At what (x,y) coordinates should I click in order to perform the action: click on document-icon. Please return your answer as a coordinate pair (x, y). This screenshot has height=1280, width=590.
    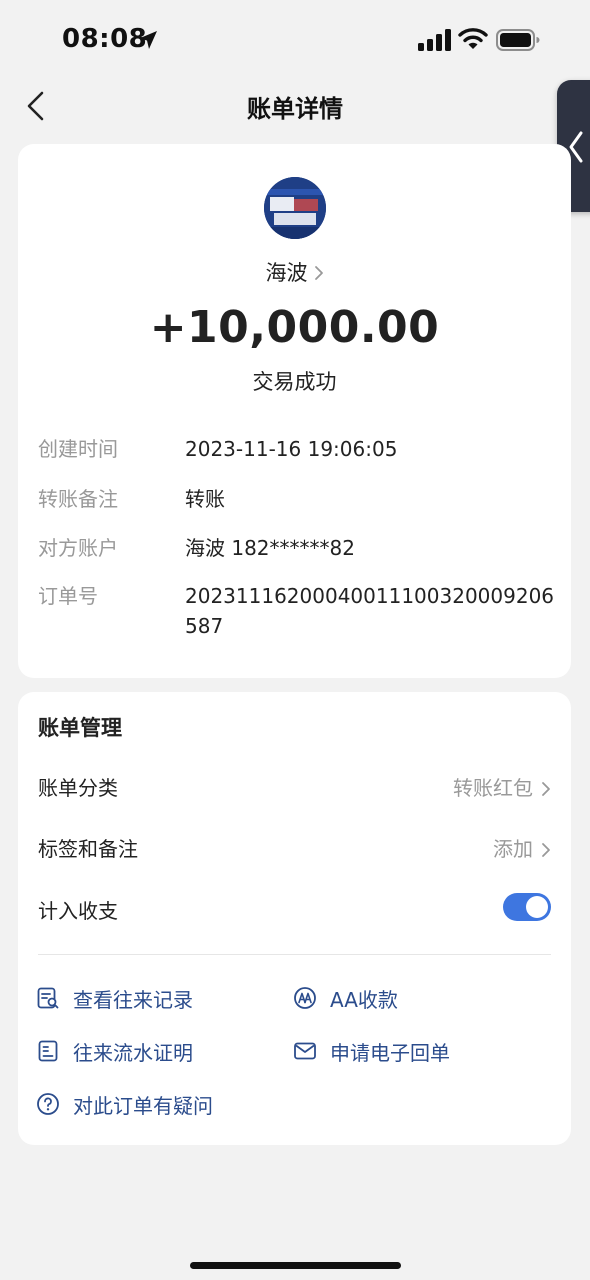
    Looking at the image, I should click on (48, 1051).